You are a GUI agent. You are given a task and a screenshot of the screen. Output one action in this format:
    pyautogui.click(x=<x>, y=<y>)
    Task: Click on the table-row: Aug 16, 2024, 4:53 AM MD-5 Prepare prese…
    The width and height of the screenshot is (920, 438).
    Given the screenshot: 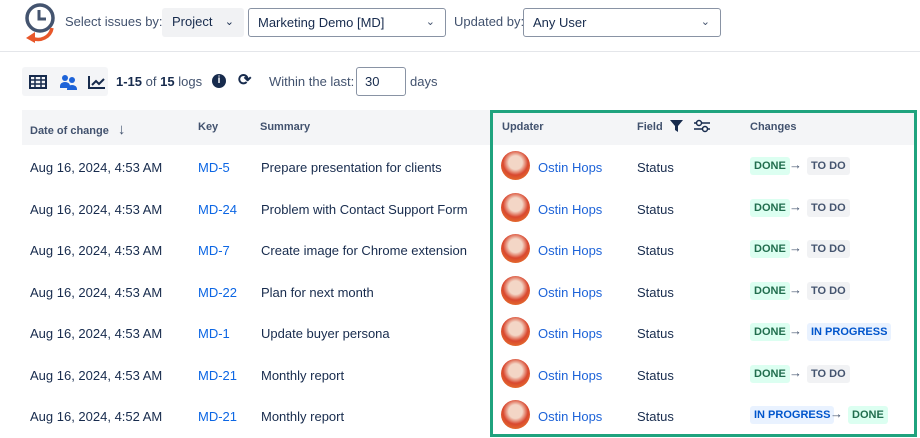 What is the action you would take?
    pyautogui.click(x=469, y=166)
    